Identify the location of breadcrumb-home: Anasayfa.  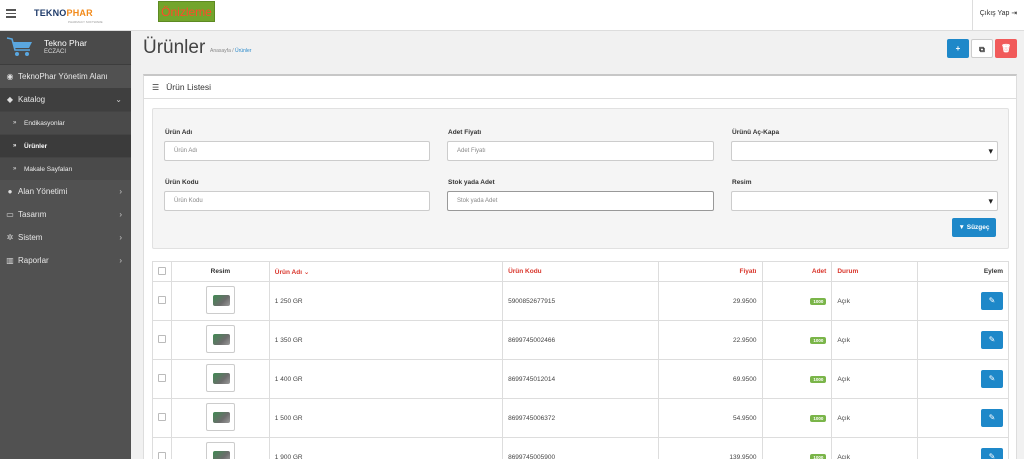
(220, 51).